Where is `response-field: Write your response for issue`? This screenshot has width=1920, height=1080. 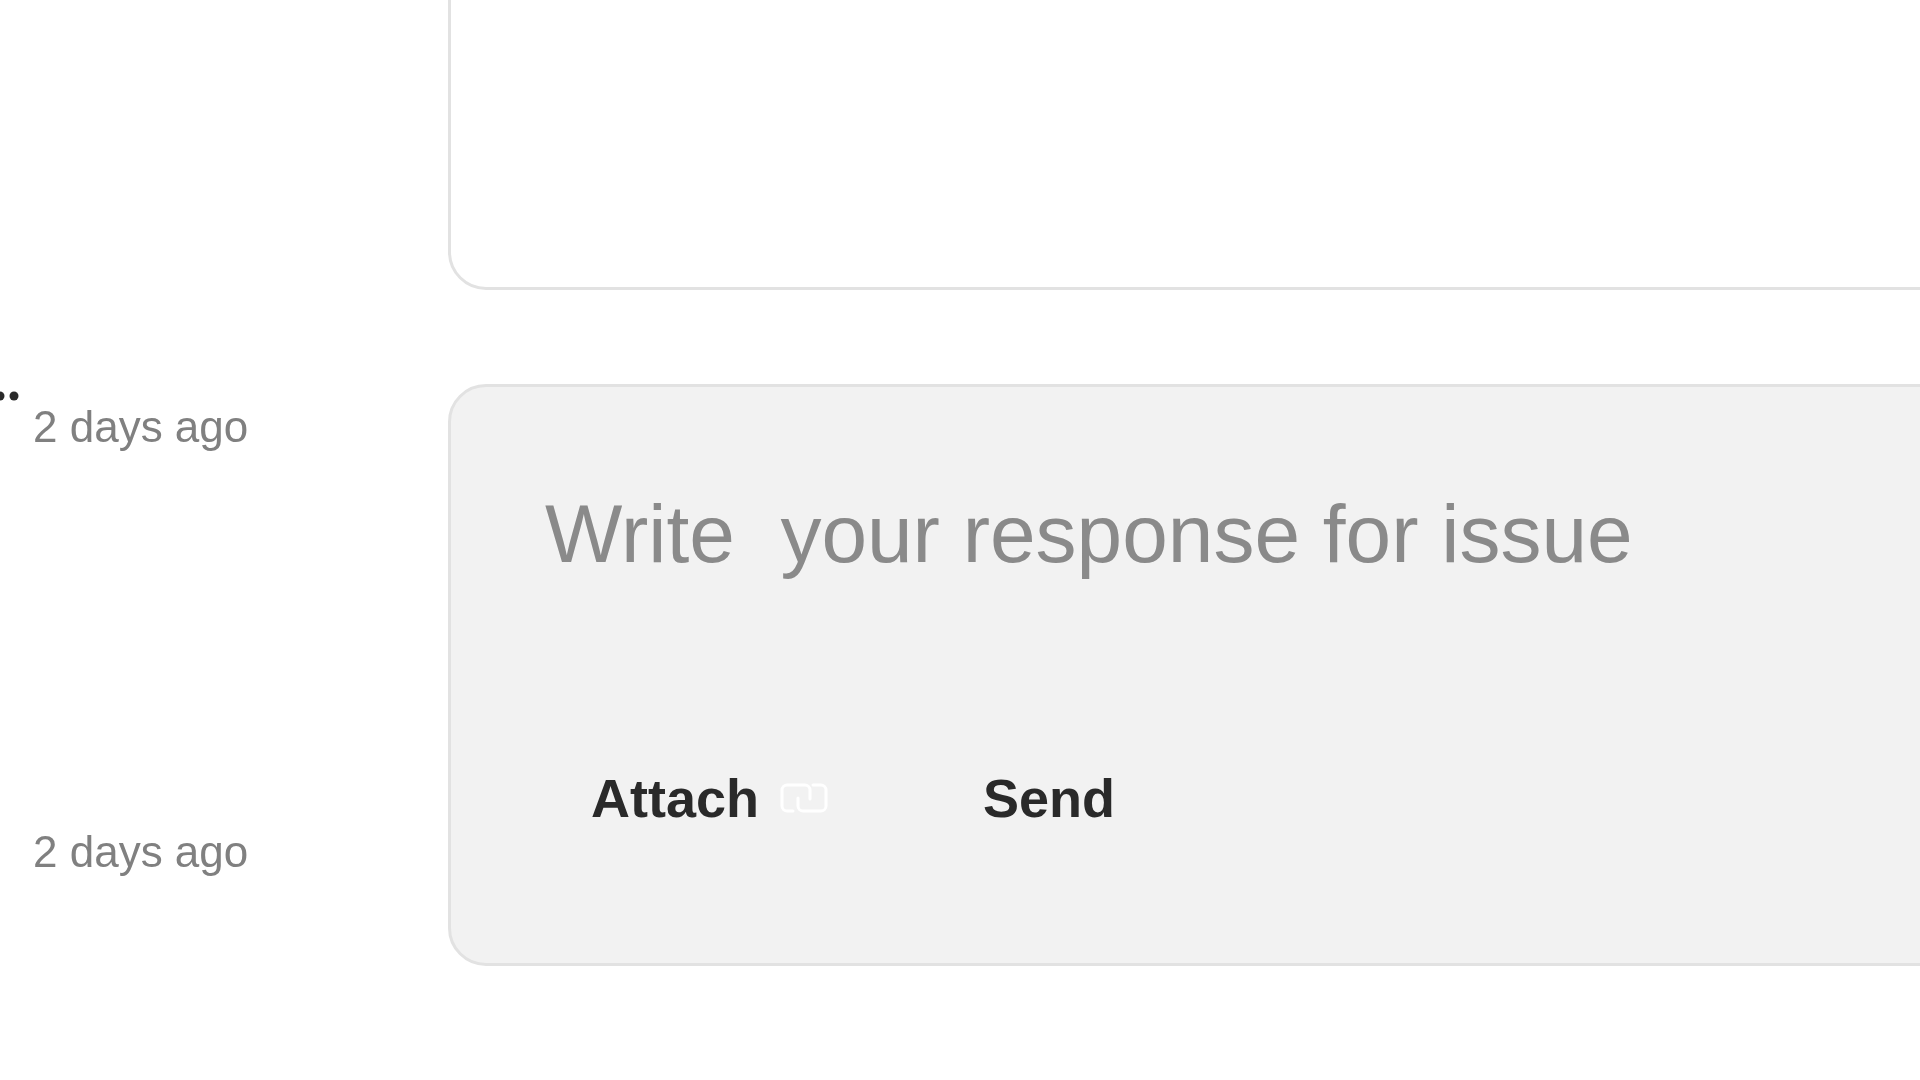
response-field: Write your response for issue is located at coordinates (1232, 542).